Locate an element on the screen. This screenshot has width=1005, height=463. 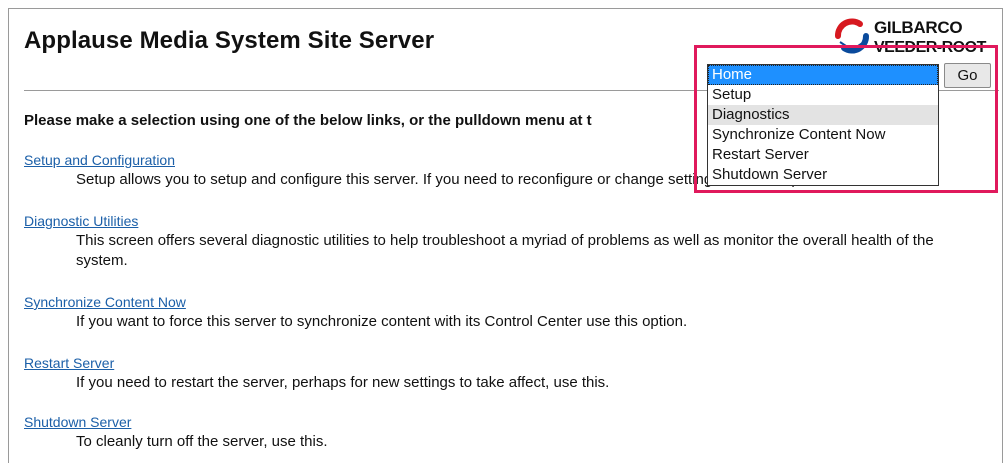
logo-text-gilbarco: GILBARCO is located at coordinates (918, 27).